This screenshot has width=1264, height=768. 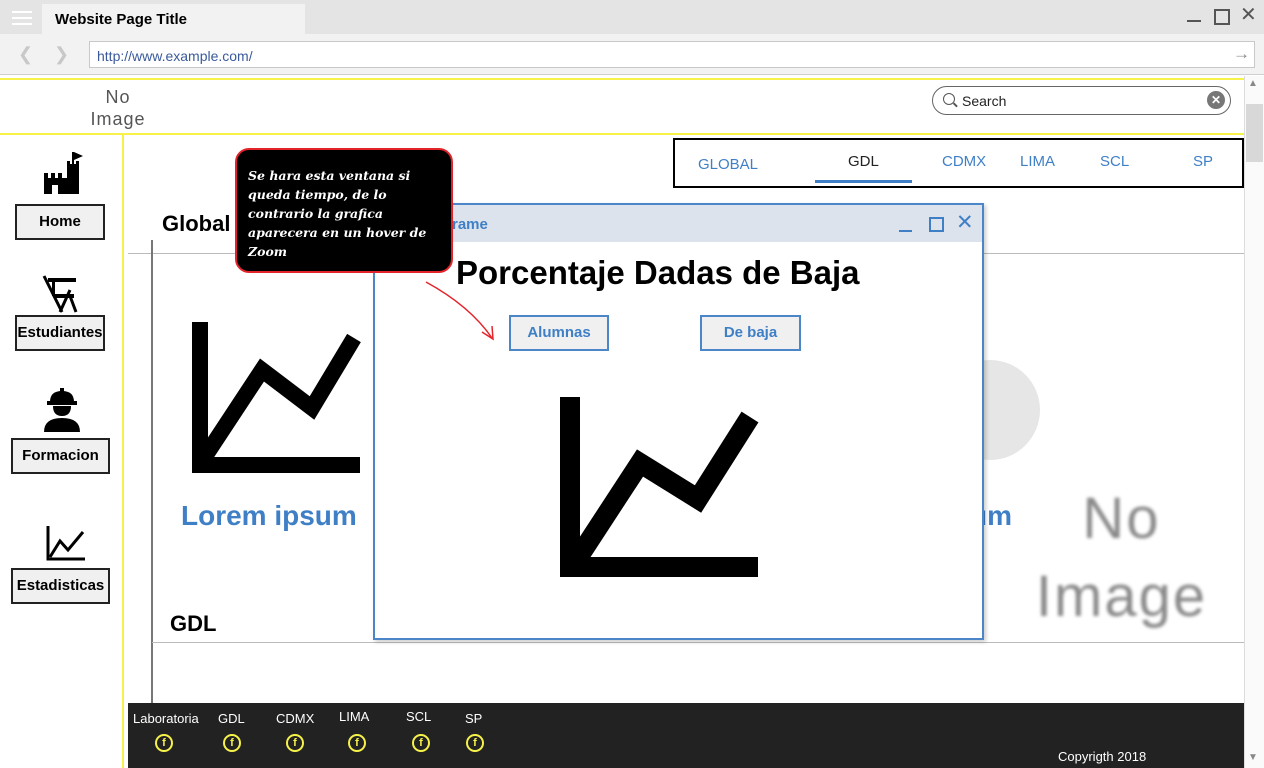 What do you see at coordinates (61, 54) in the screenshot?
I see `forward-arrow-icon: ❯` at bounding box center [61, 54].